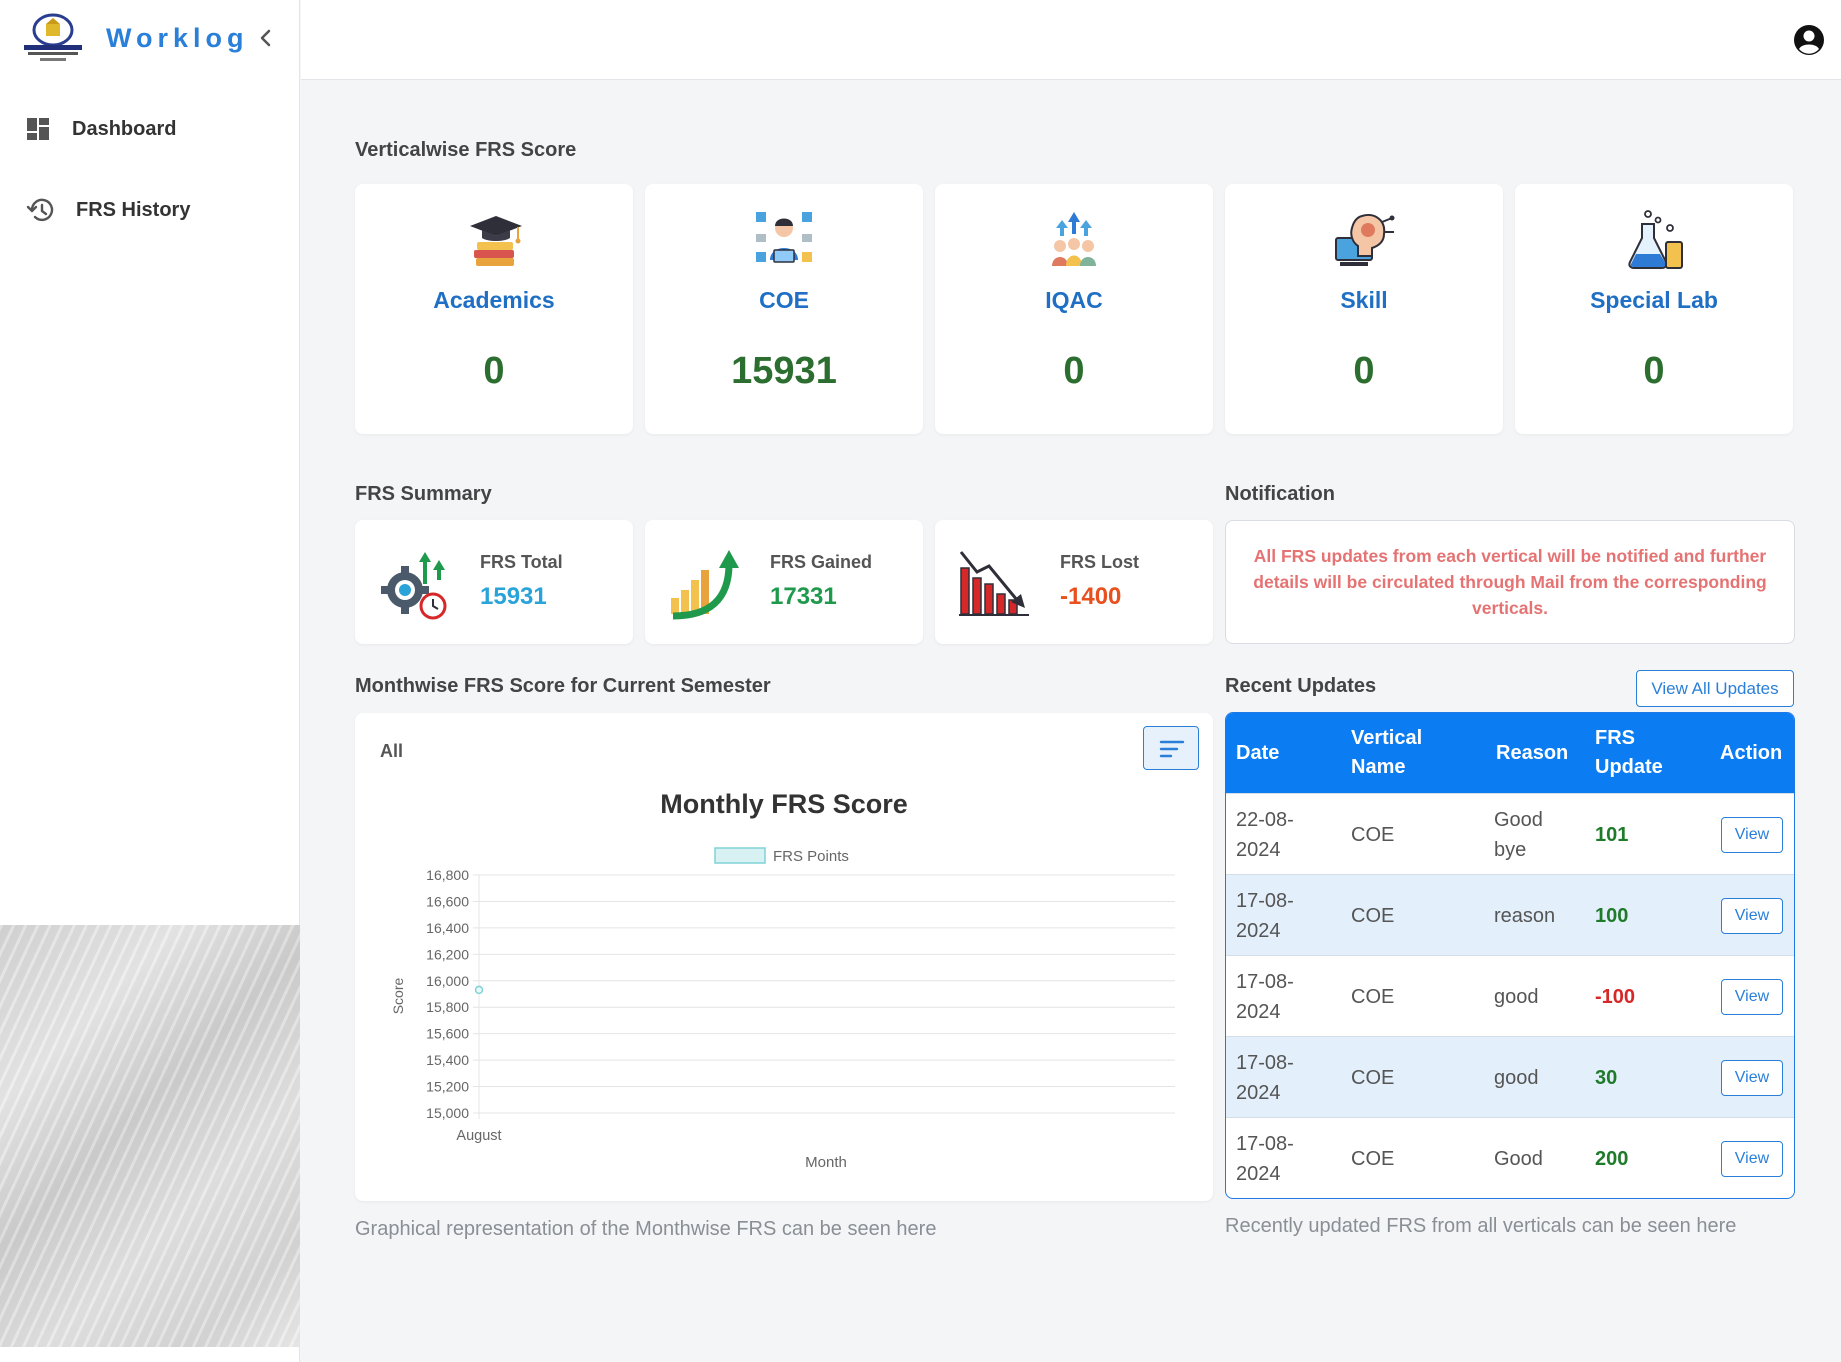 The height and width of the screenshot is (1362, 1841). What do you see at coordinates (784, 582) in the screenshot?
I see `frs-gained-card: FRS Gained 17331` at bounding box center [784, 582].